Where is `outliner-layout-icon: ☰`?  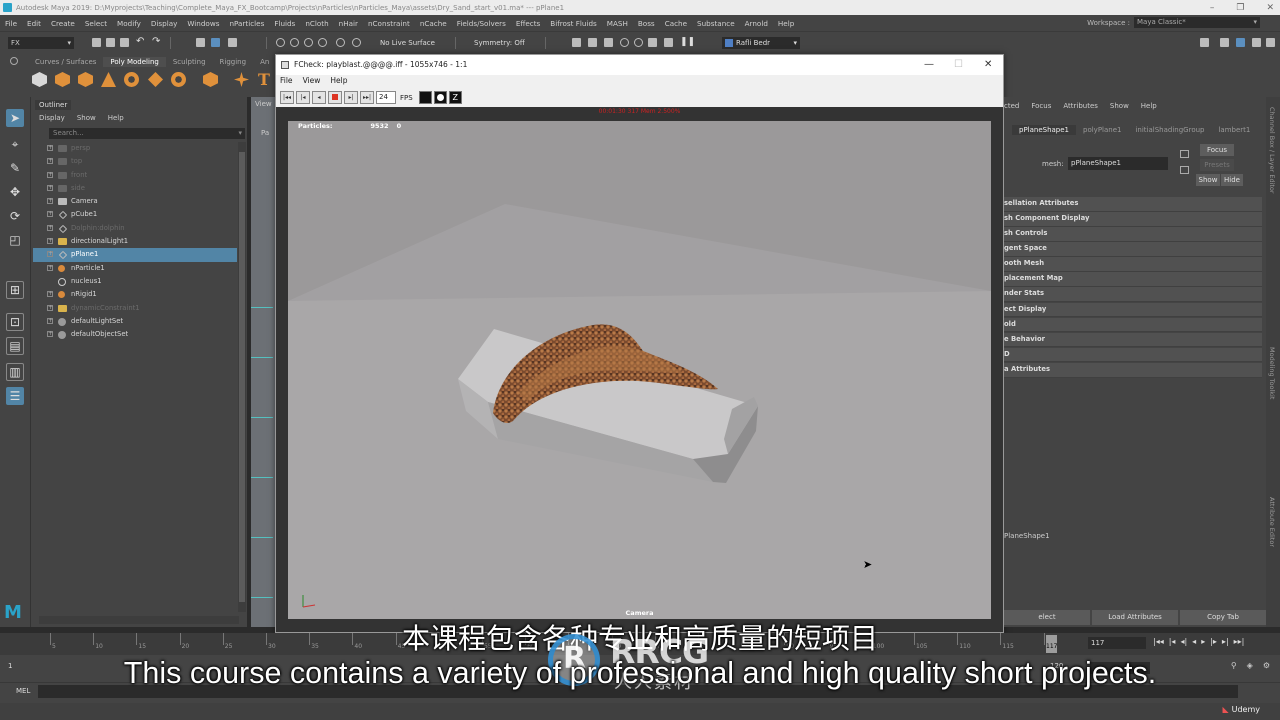
outliner-layout-icon: ☰ is located at coordinates (15, 396).